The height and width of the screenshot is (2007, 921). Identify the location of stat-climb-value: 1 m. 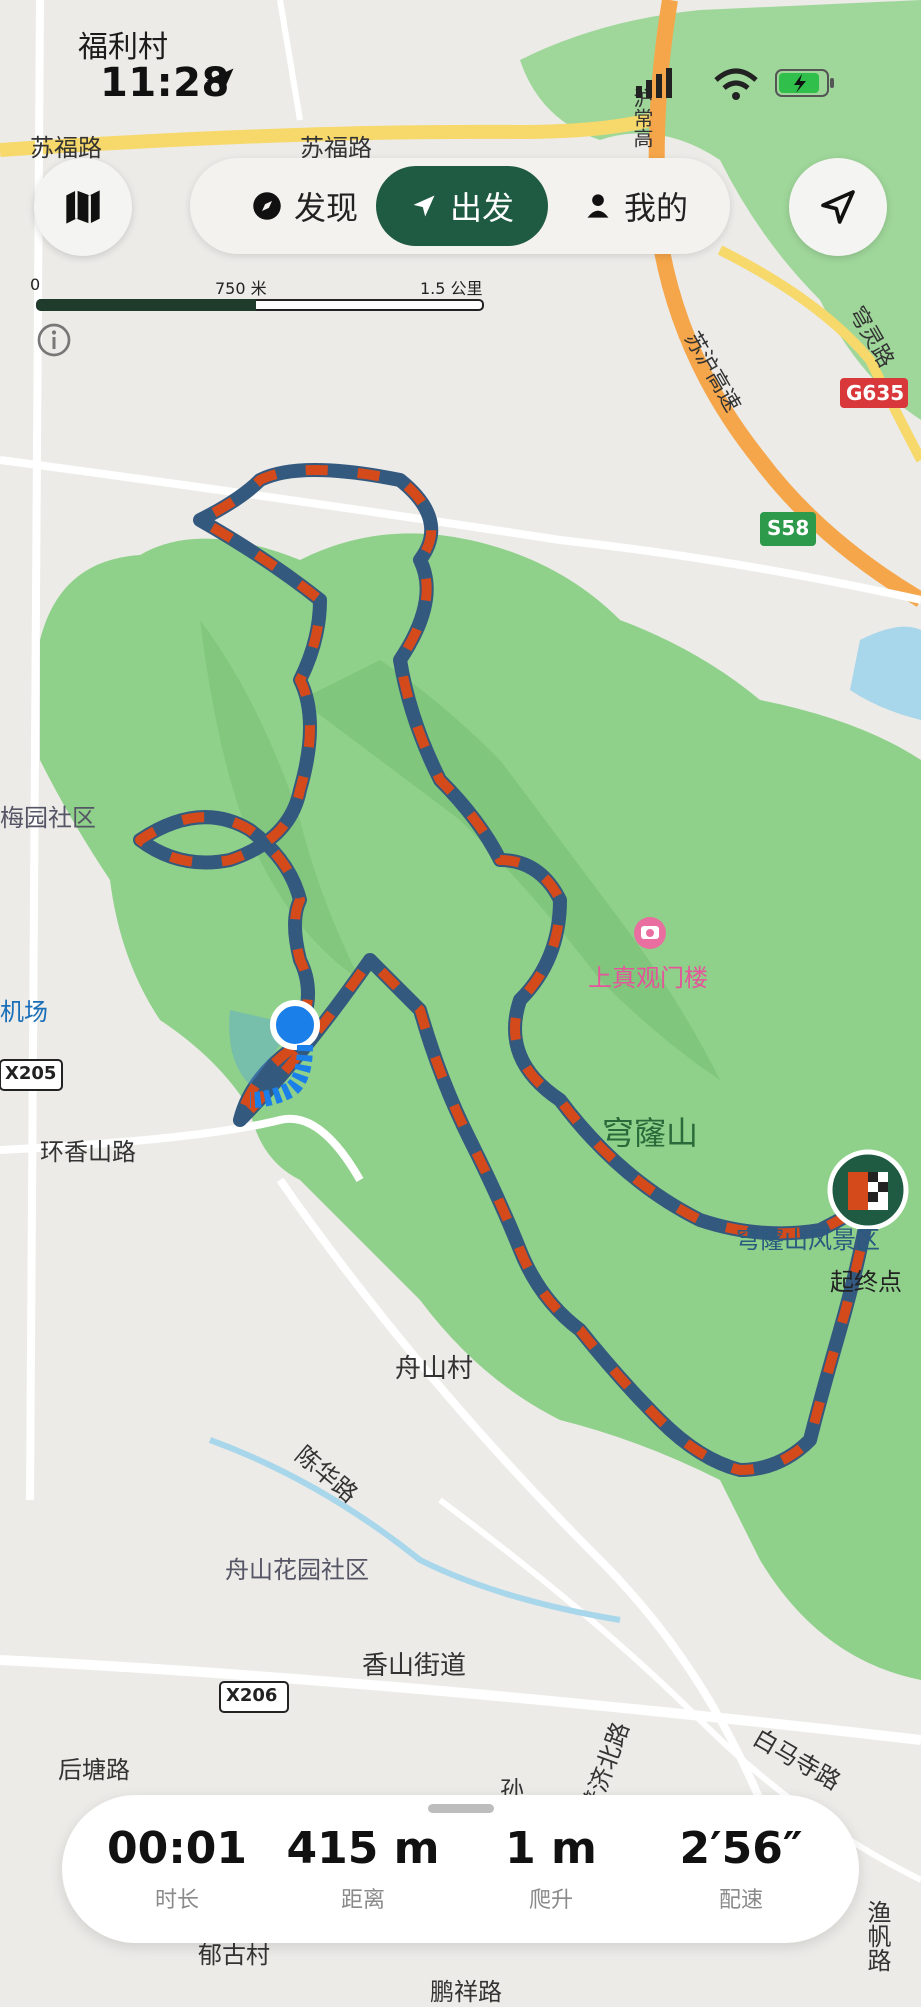
(551, 1848).